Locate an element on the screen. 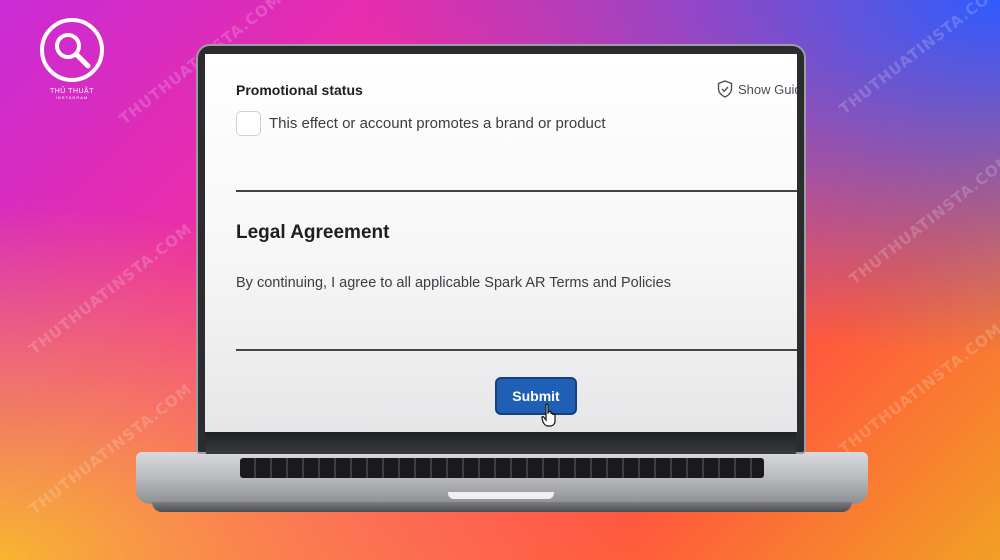  hand-pointer-icon is located at coordinates (548, 415).